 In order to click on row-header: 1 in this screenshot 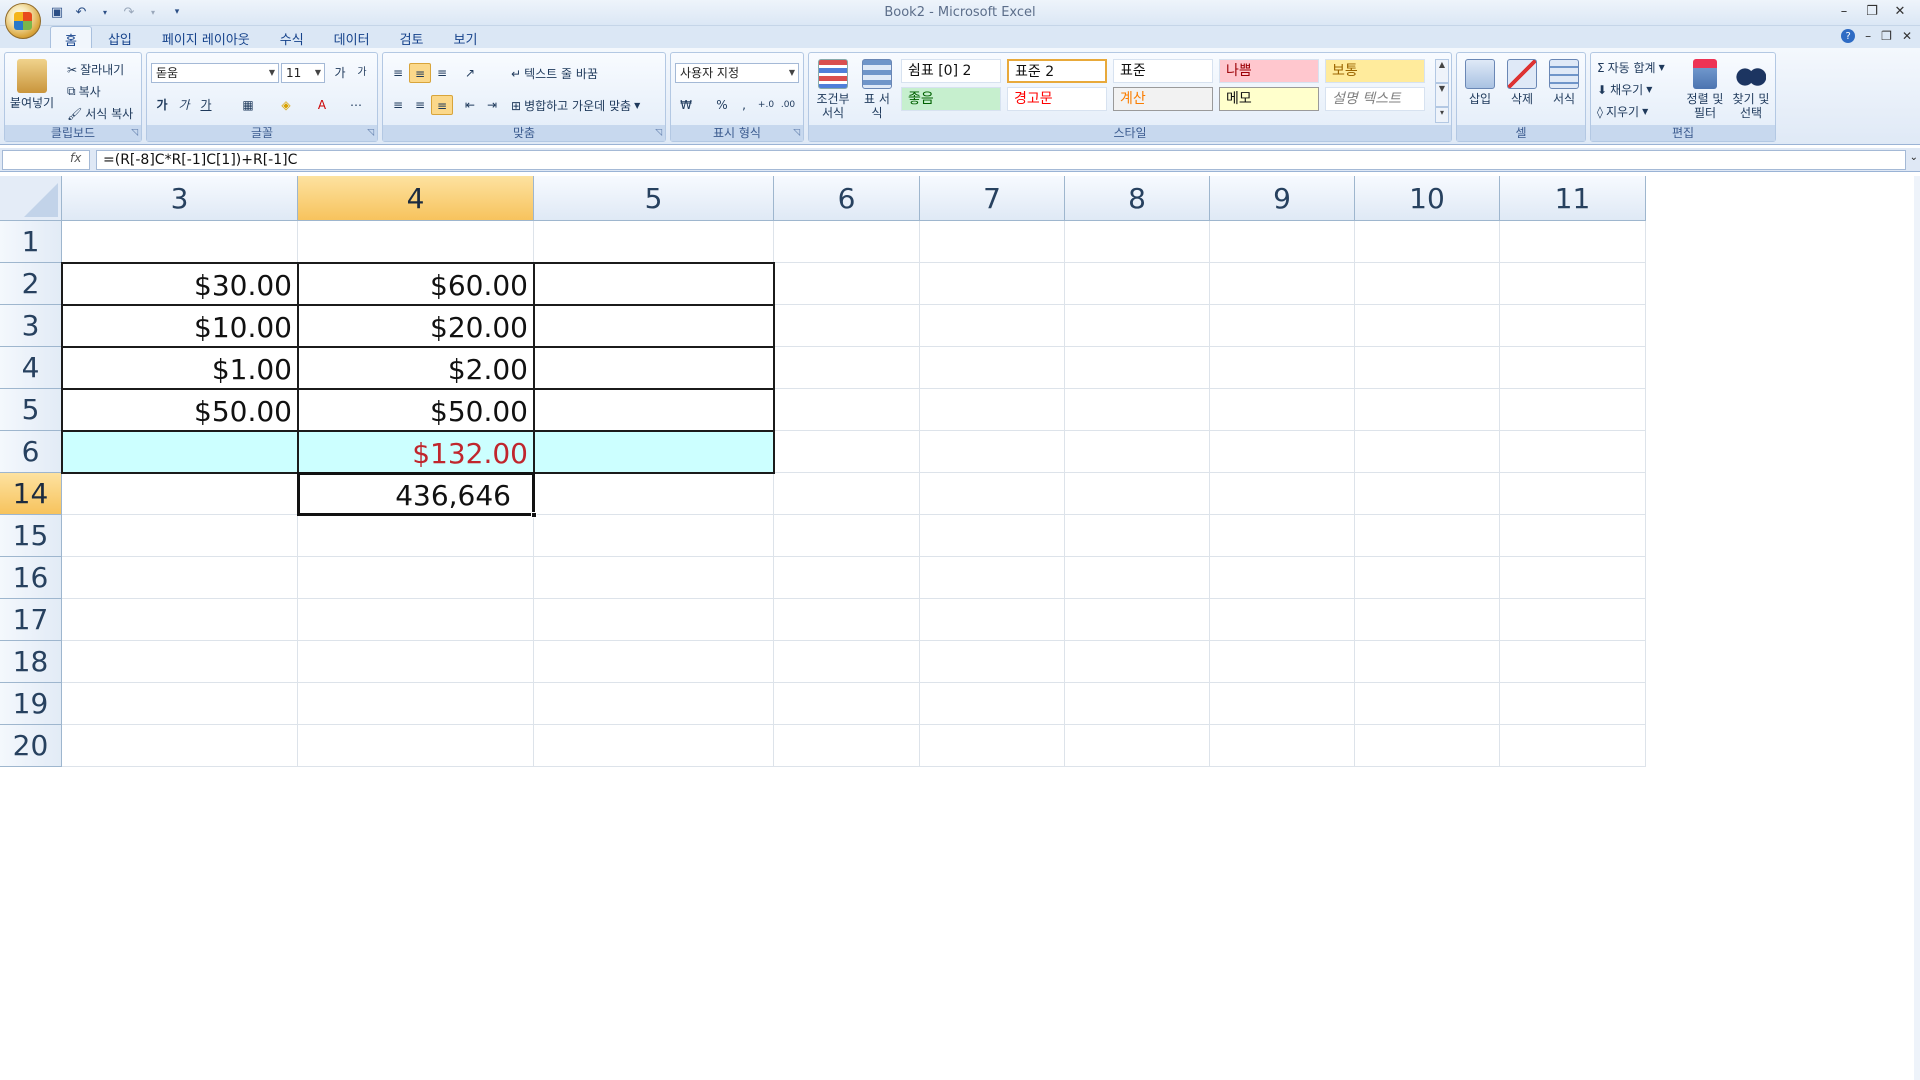, I will do `click(31, 242)`.